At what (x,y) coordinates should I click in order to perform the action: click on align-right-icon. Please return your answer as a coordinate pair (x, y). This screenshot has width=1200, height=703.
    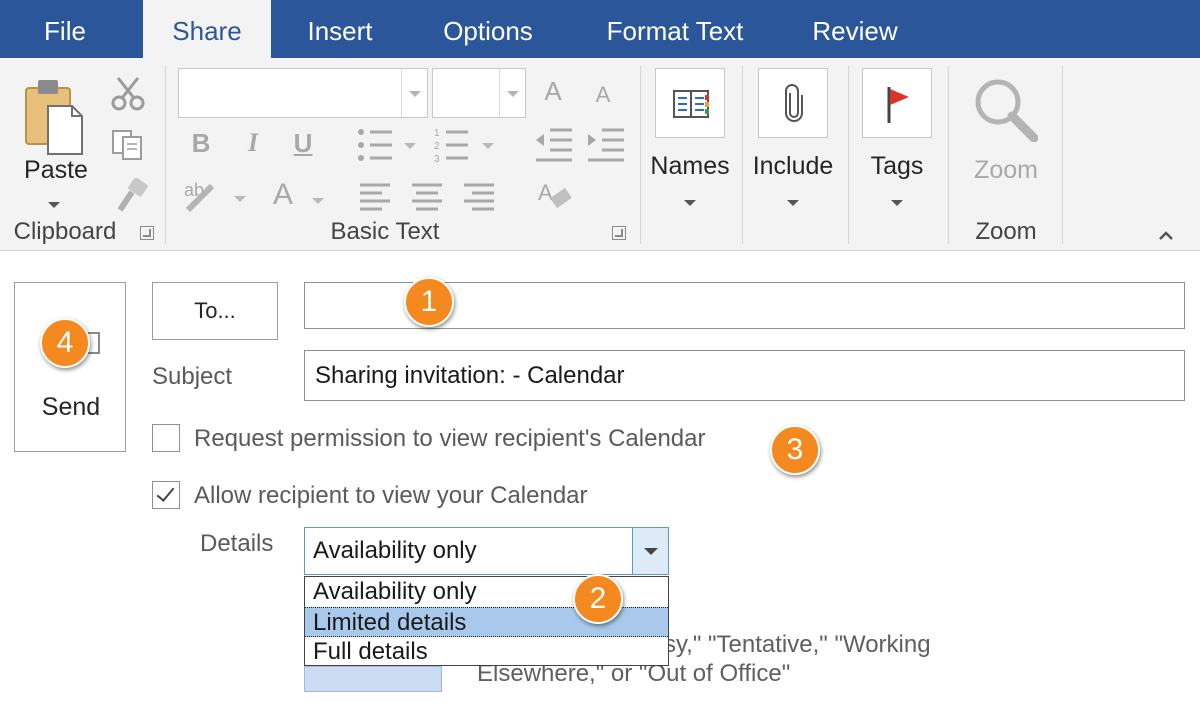
    Looking at the image, I should click on (479, 197).